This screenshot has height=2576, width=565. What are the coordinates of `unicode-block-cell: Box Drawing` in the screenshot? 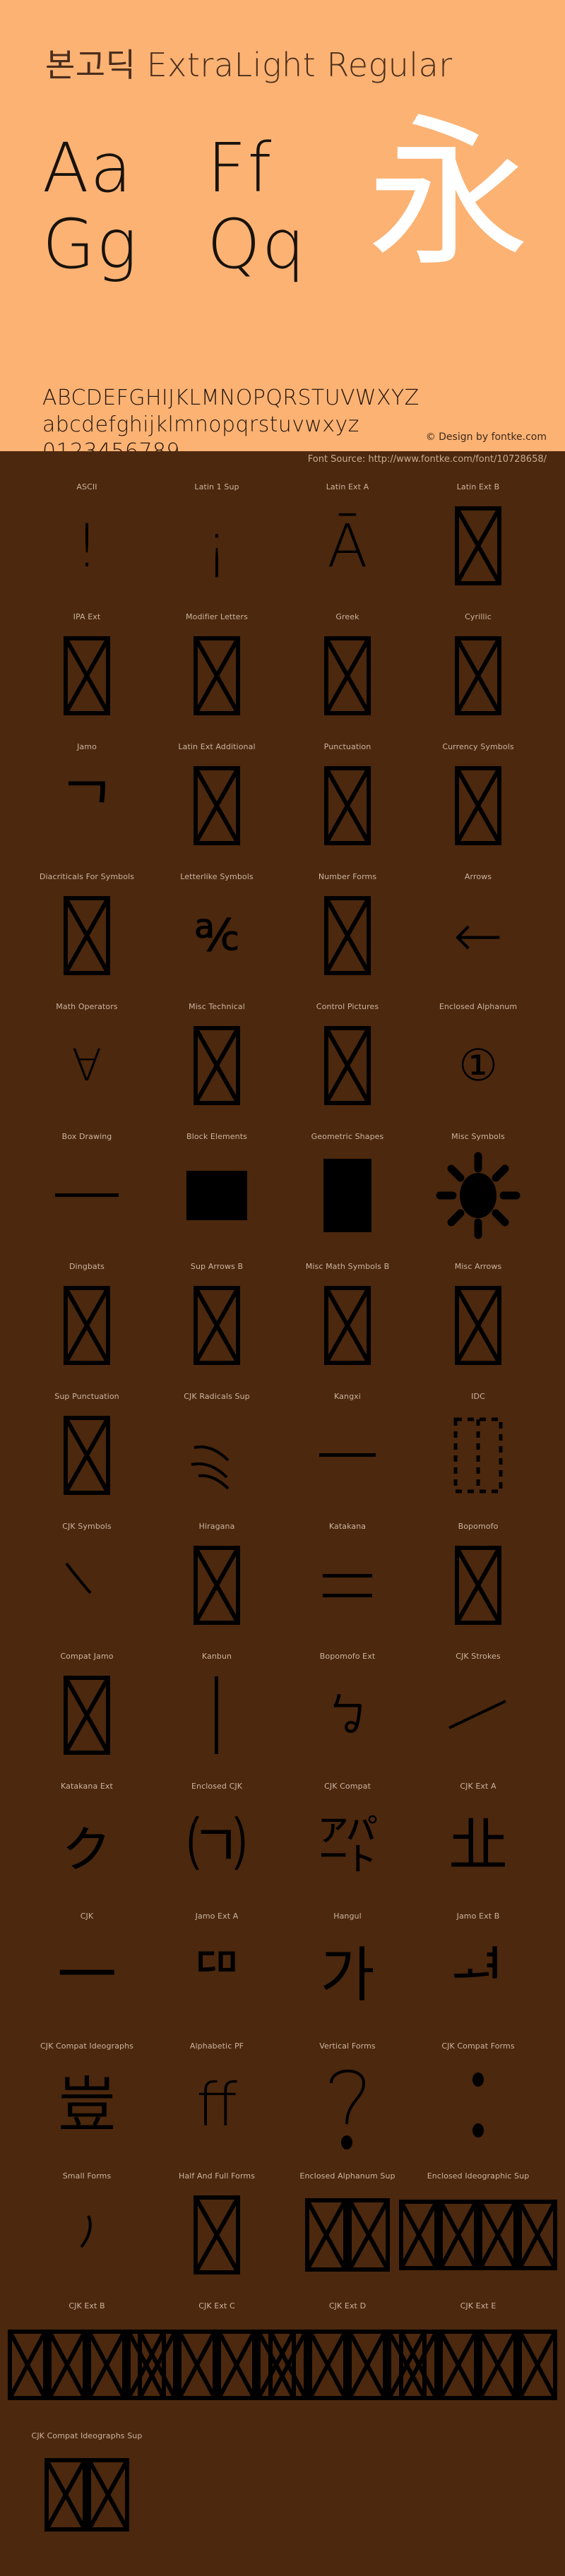 It's located at (87, 1184).